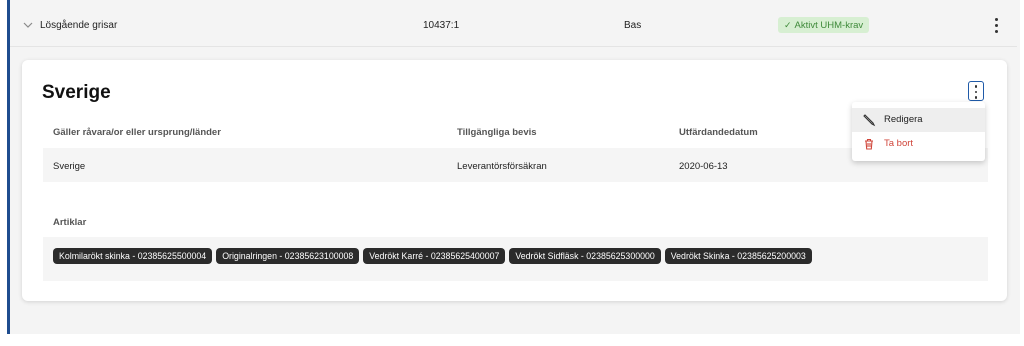 Image resolution: width=1024 pixels, height=346 pixels. Describe the element at coordinates (502, 166) in the screenshot. I see `cell-evidence: Leverantörsförsäkran` at that location.